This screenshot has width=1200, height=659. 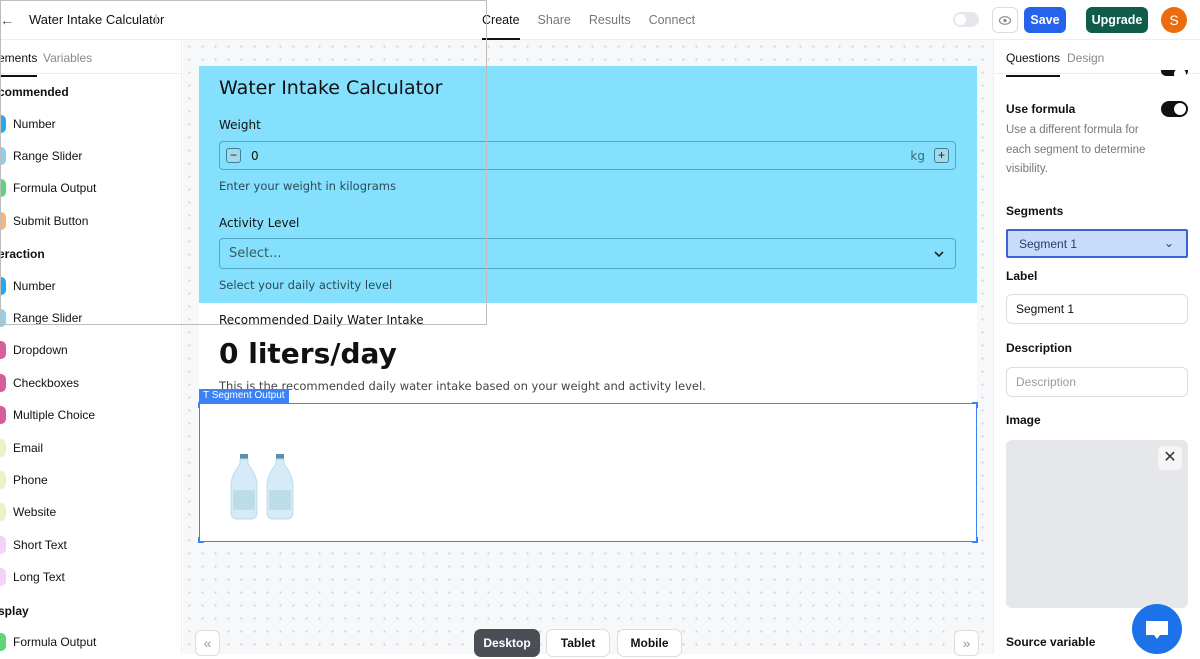 What do you see at coordinates (1022, 276) in the screenshot?
I see `label-field-label: Label` at bounding box center [1022, 276].